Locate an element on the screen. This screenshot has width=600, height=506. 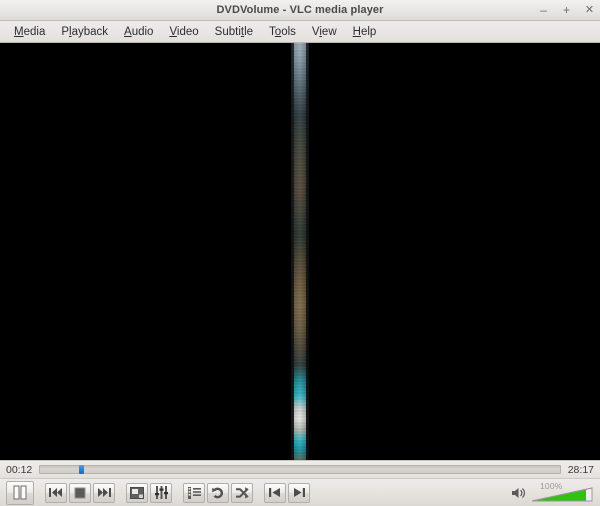
menu-label-media: edia is located at coordinates (34, 31).